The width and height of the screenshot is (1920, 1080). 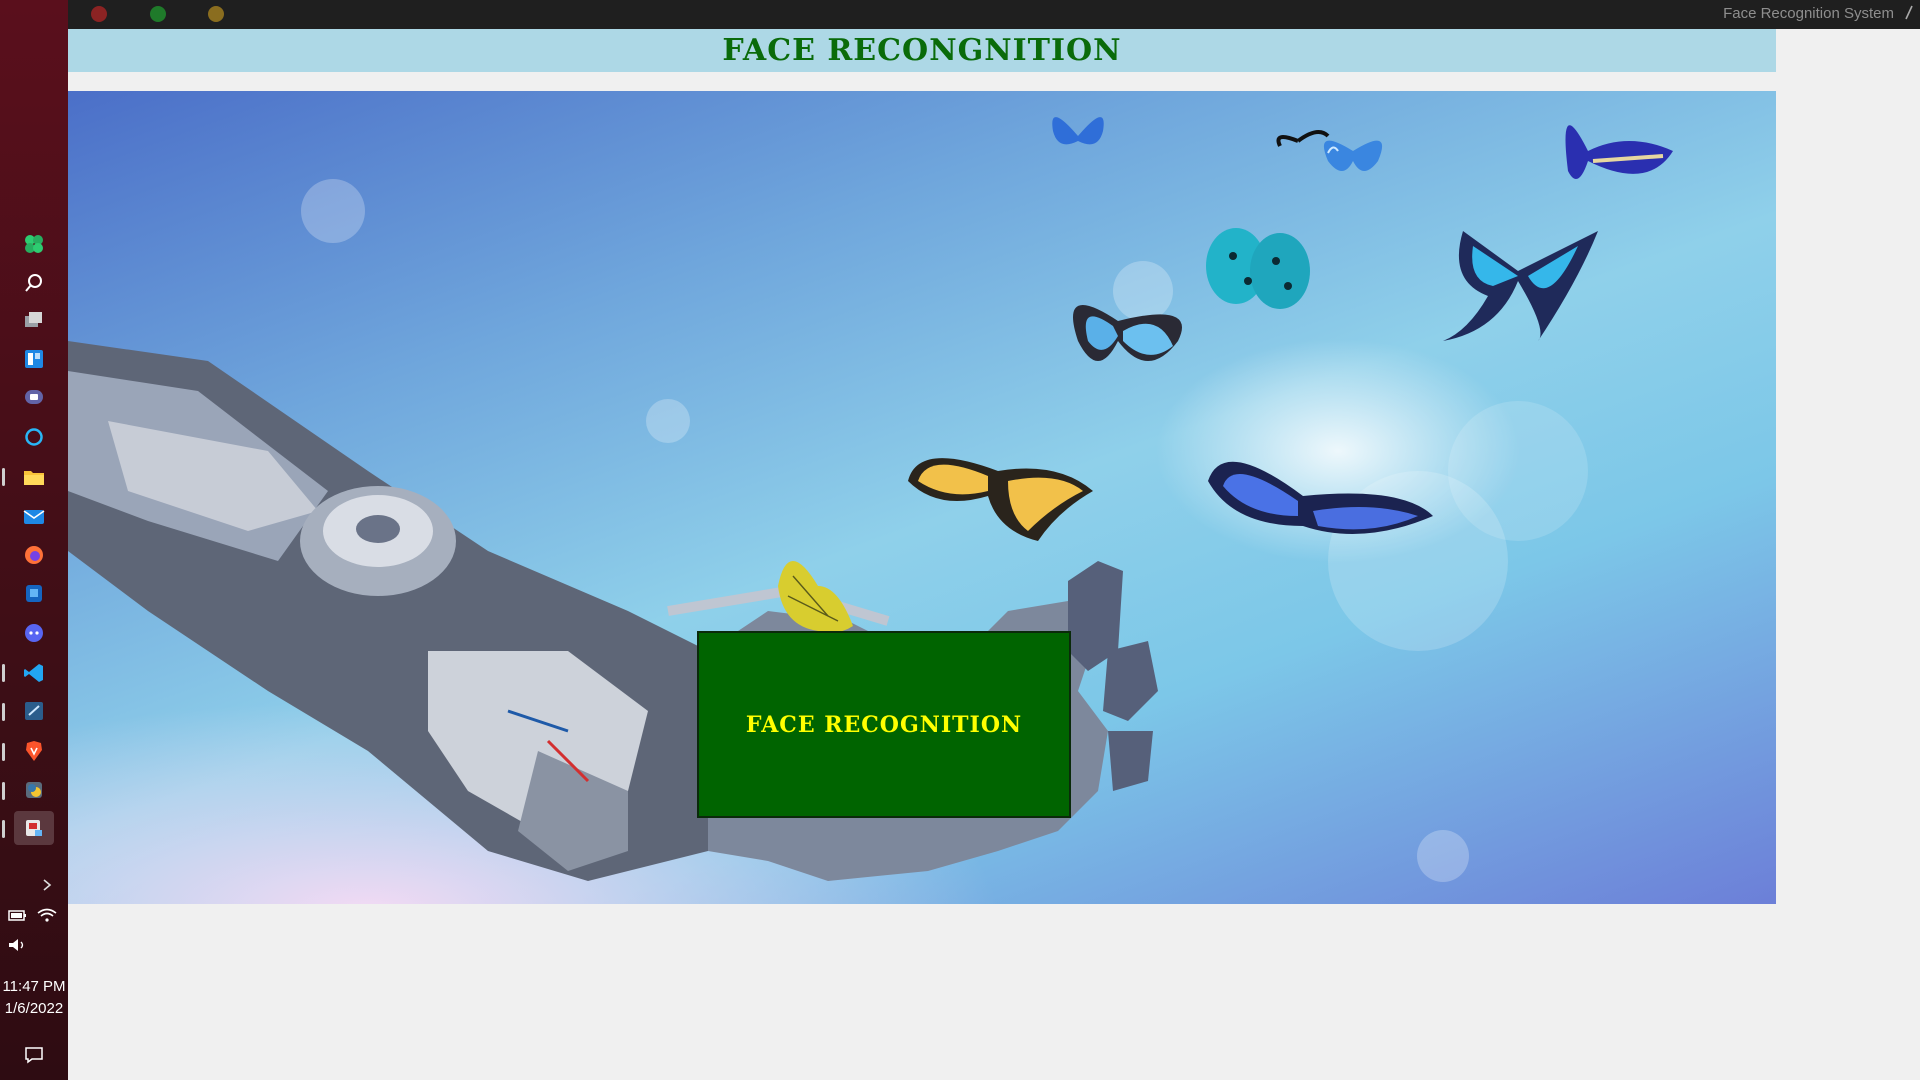 What do you see at coordinates (34, 673) in the screenshot?
I see `vscode-icon` at bounding box center [34, 673].